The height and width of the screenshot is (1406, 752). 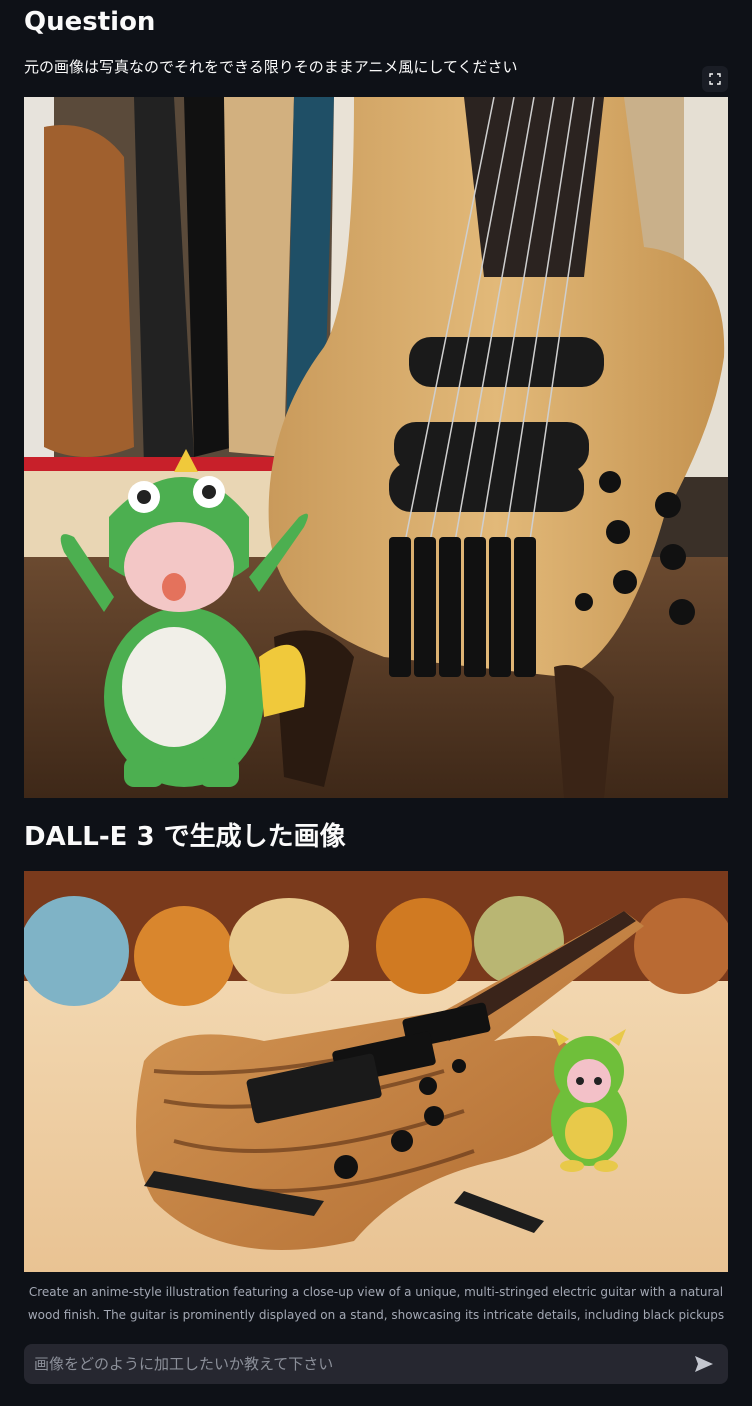 What do you see at coordinates (354, 1364) in the screenshot?
I see `chat-input-field` at bounding box center [354, 1364].